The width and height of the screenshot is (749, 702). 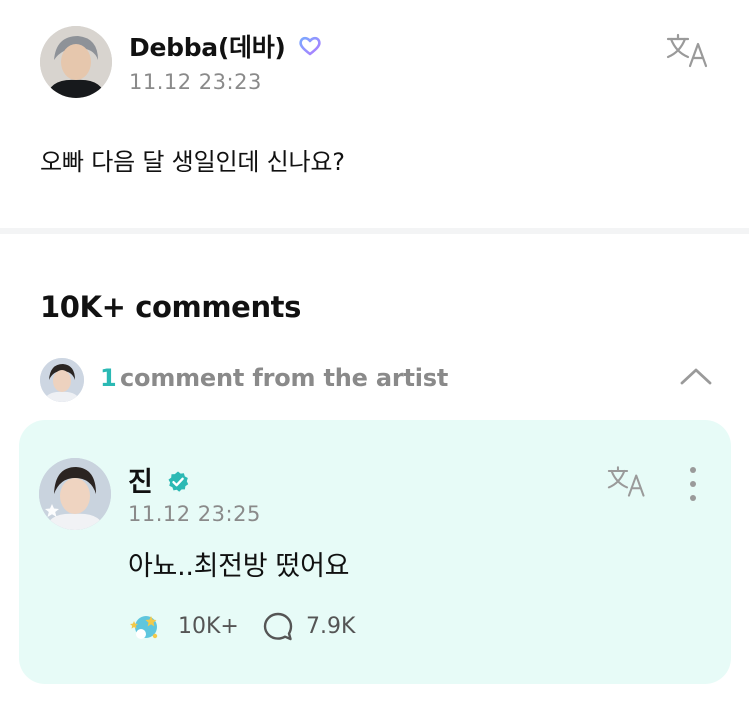 I want to click on like-count: 10K+, so click(x=208, y=626).